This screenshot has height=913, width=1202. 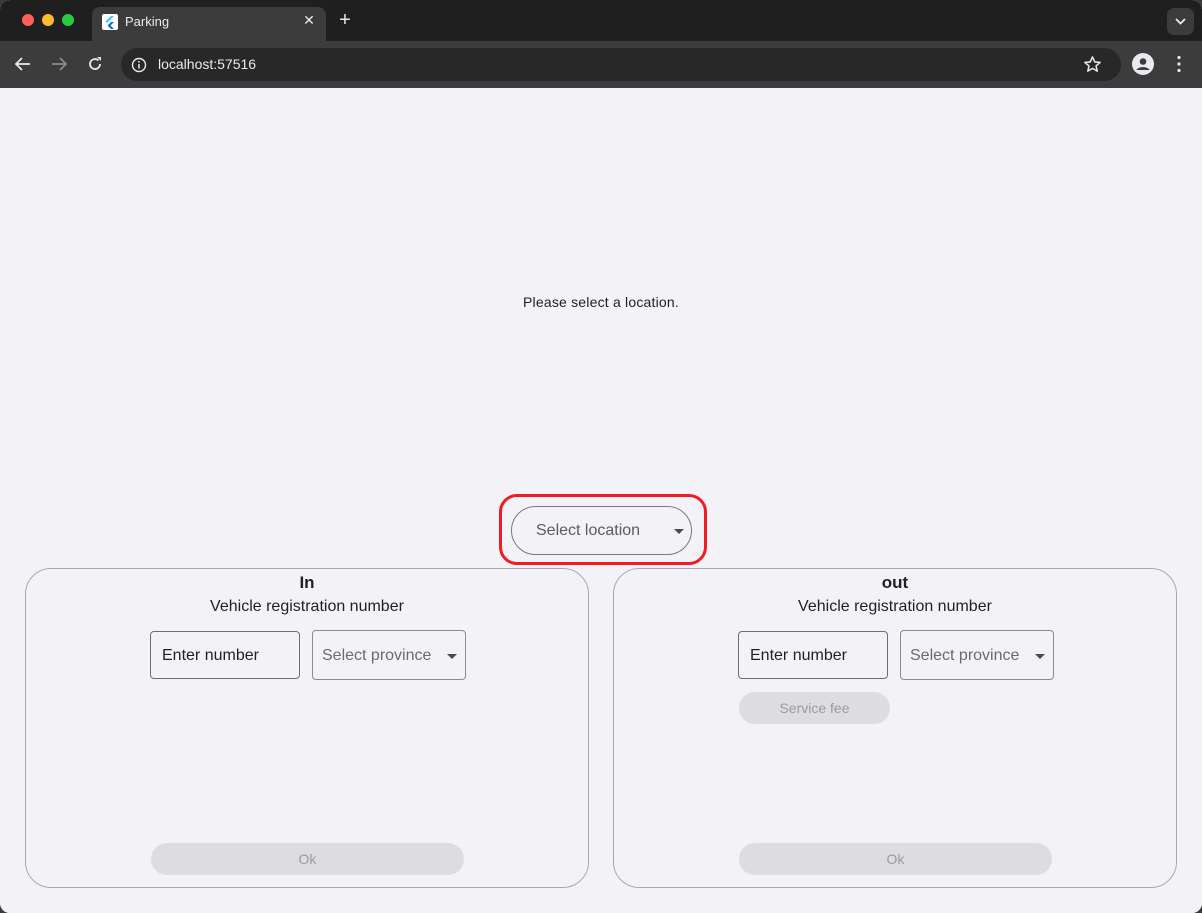 I want to click on tab-parking: Parking ✕, so click(x=209, y=24).